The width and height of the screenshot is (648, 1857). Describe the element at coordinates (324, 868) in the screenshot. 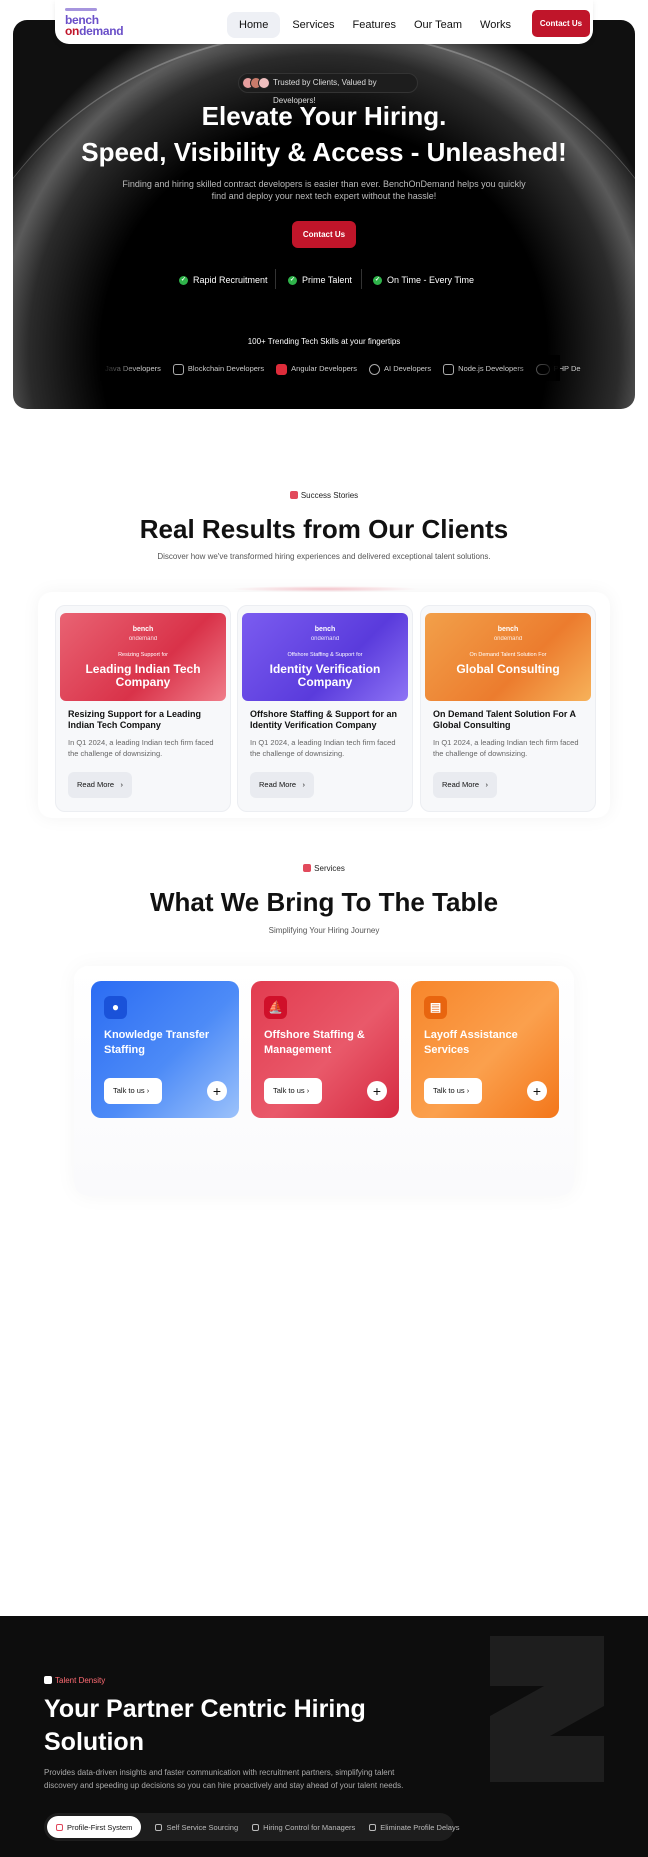

I see `services-tag: Services` at that location.